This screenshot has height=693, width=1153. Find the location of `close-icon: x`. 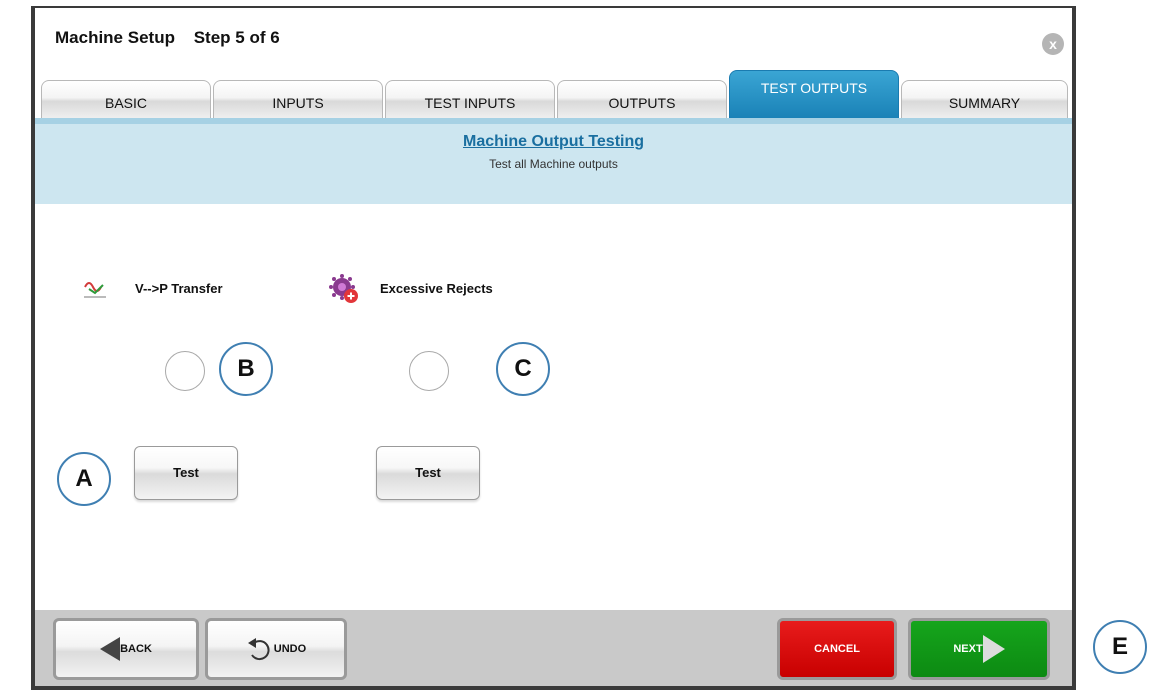

close-icon: x is located at coordinates (1053, 44).